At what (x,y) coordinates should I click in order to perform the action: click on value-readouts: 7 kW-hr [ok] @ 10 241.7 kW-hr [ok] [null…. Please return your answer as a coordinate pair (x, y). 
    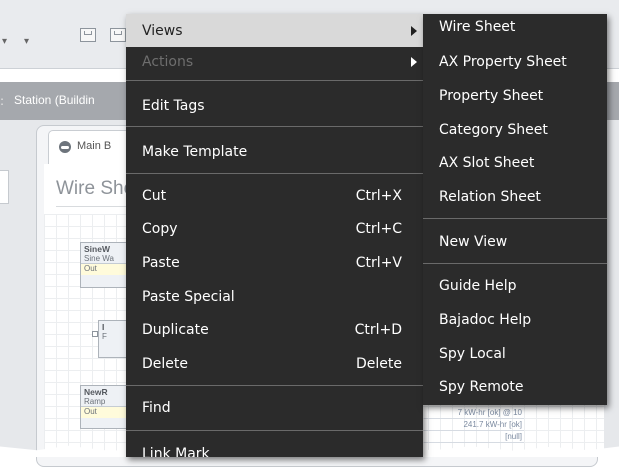
    Looking at the image, I should click on (474, 427).